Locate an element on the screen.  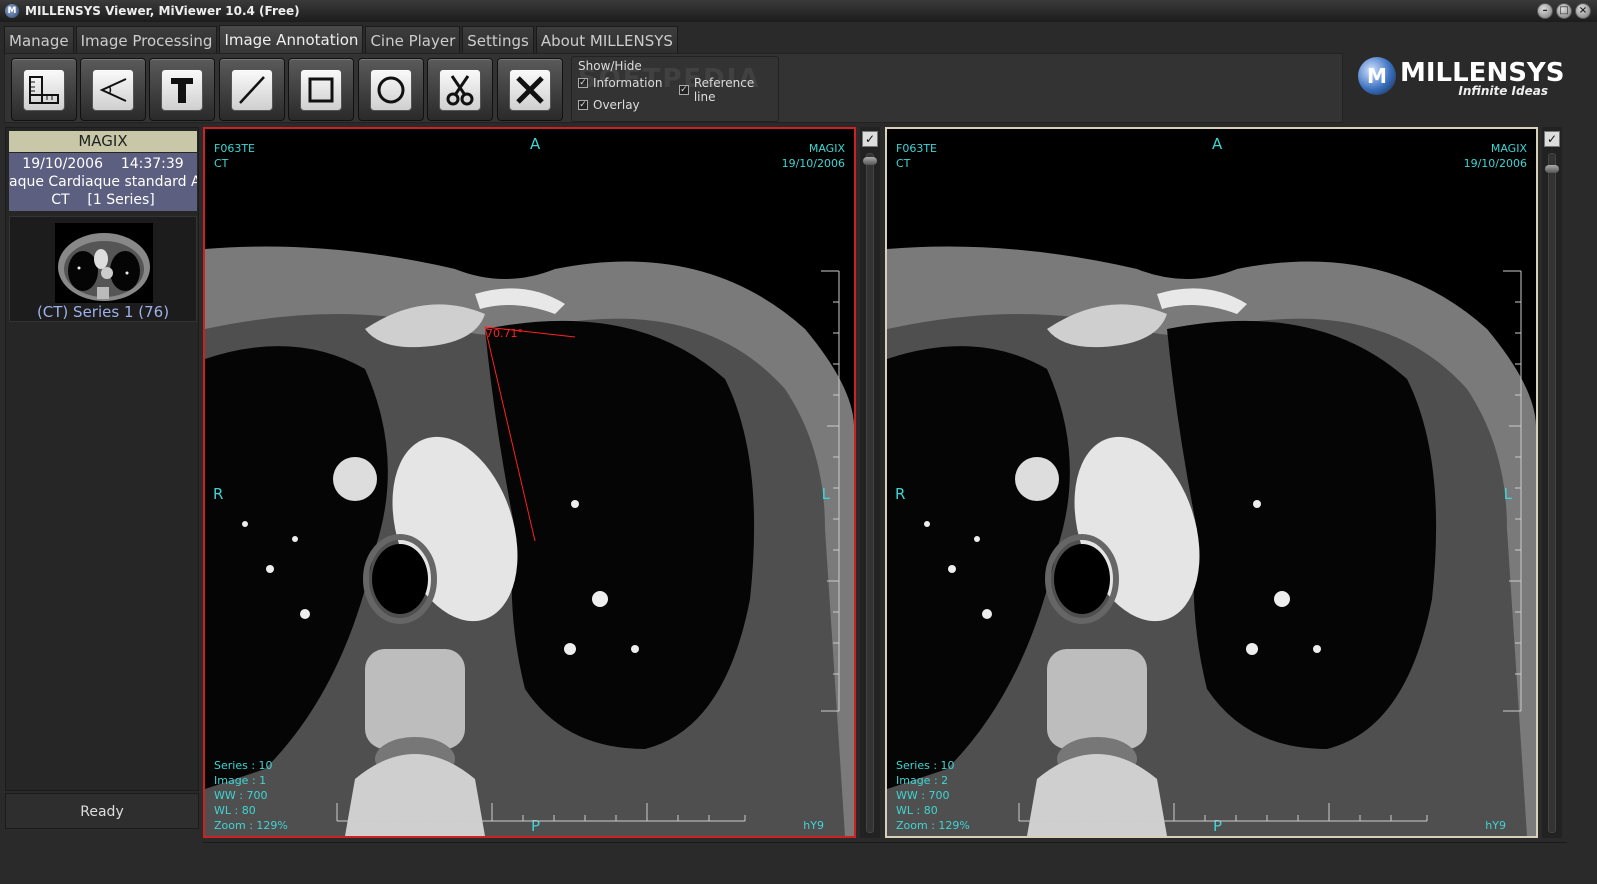
cut-icon is located at coordinates (460, 89).